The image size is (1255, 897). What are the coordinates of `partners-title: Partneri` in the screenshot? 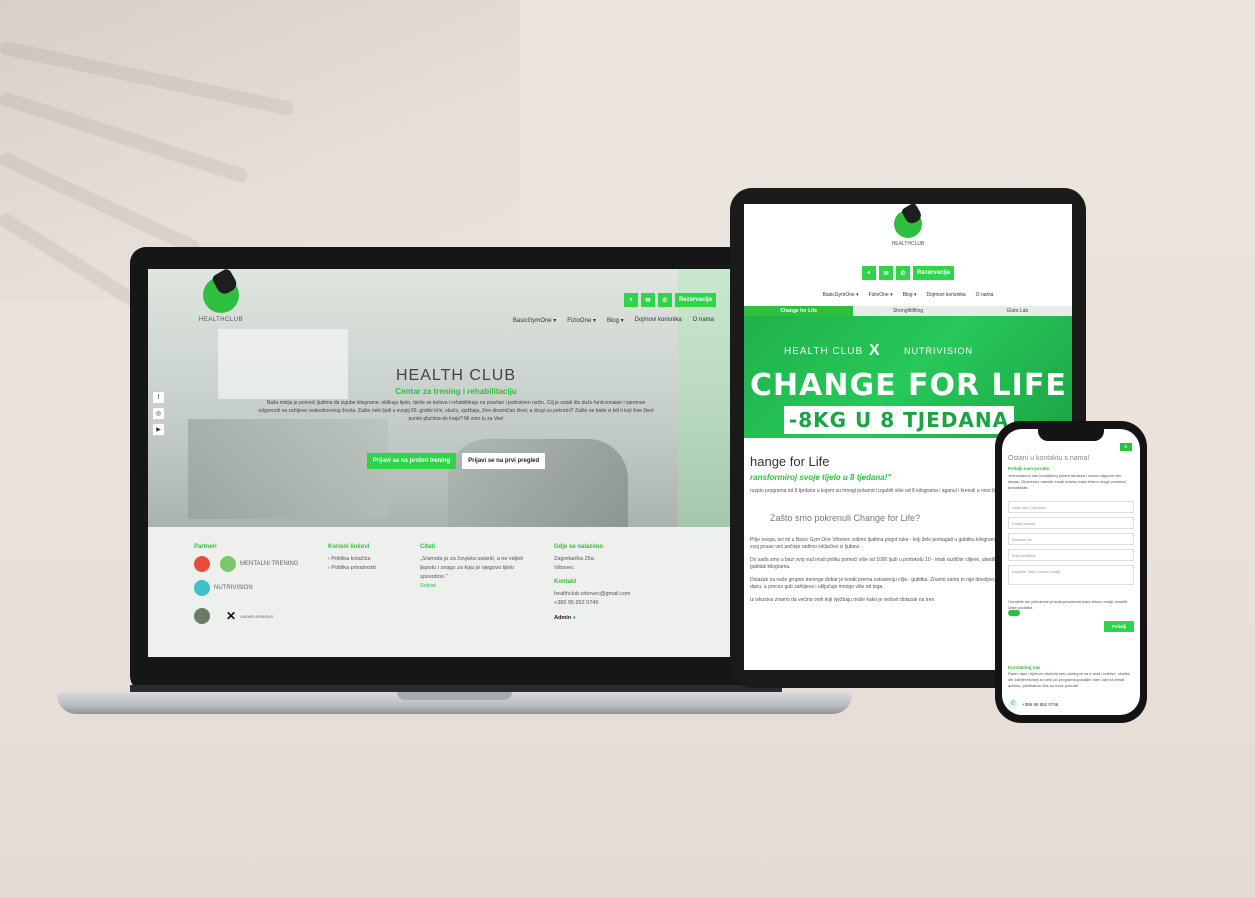 It's located at (205, 547).